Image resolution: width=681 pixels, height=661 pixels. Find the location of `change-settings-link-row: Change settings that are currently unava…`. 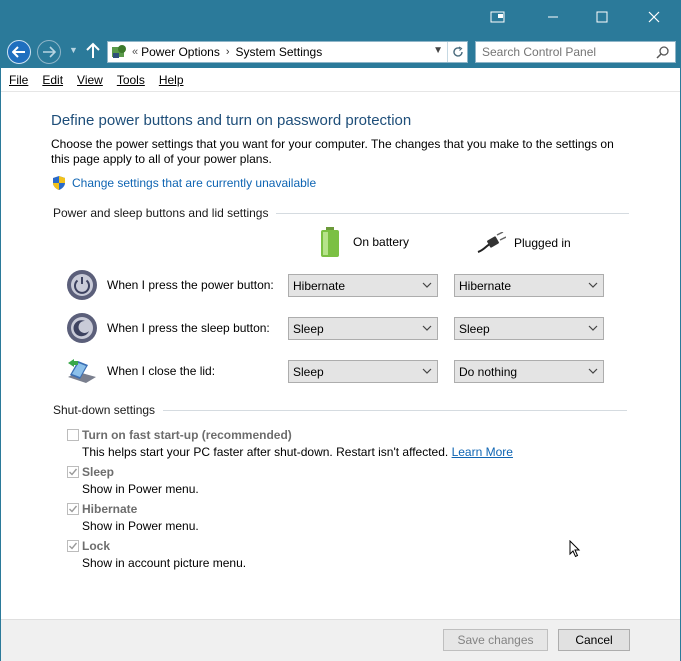

change-settings-link-row: Change settings that are currently unava… is located at coordinates (183, 183).